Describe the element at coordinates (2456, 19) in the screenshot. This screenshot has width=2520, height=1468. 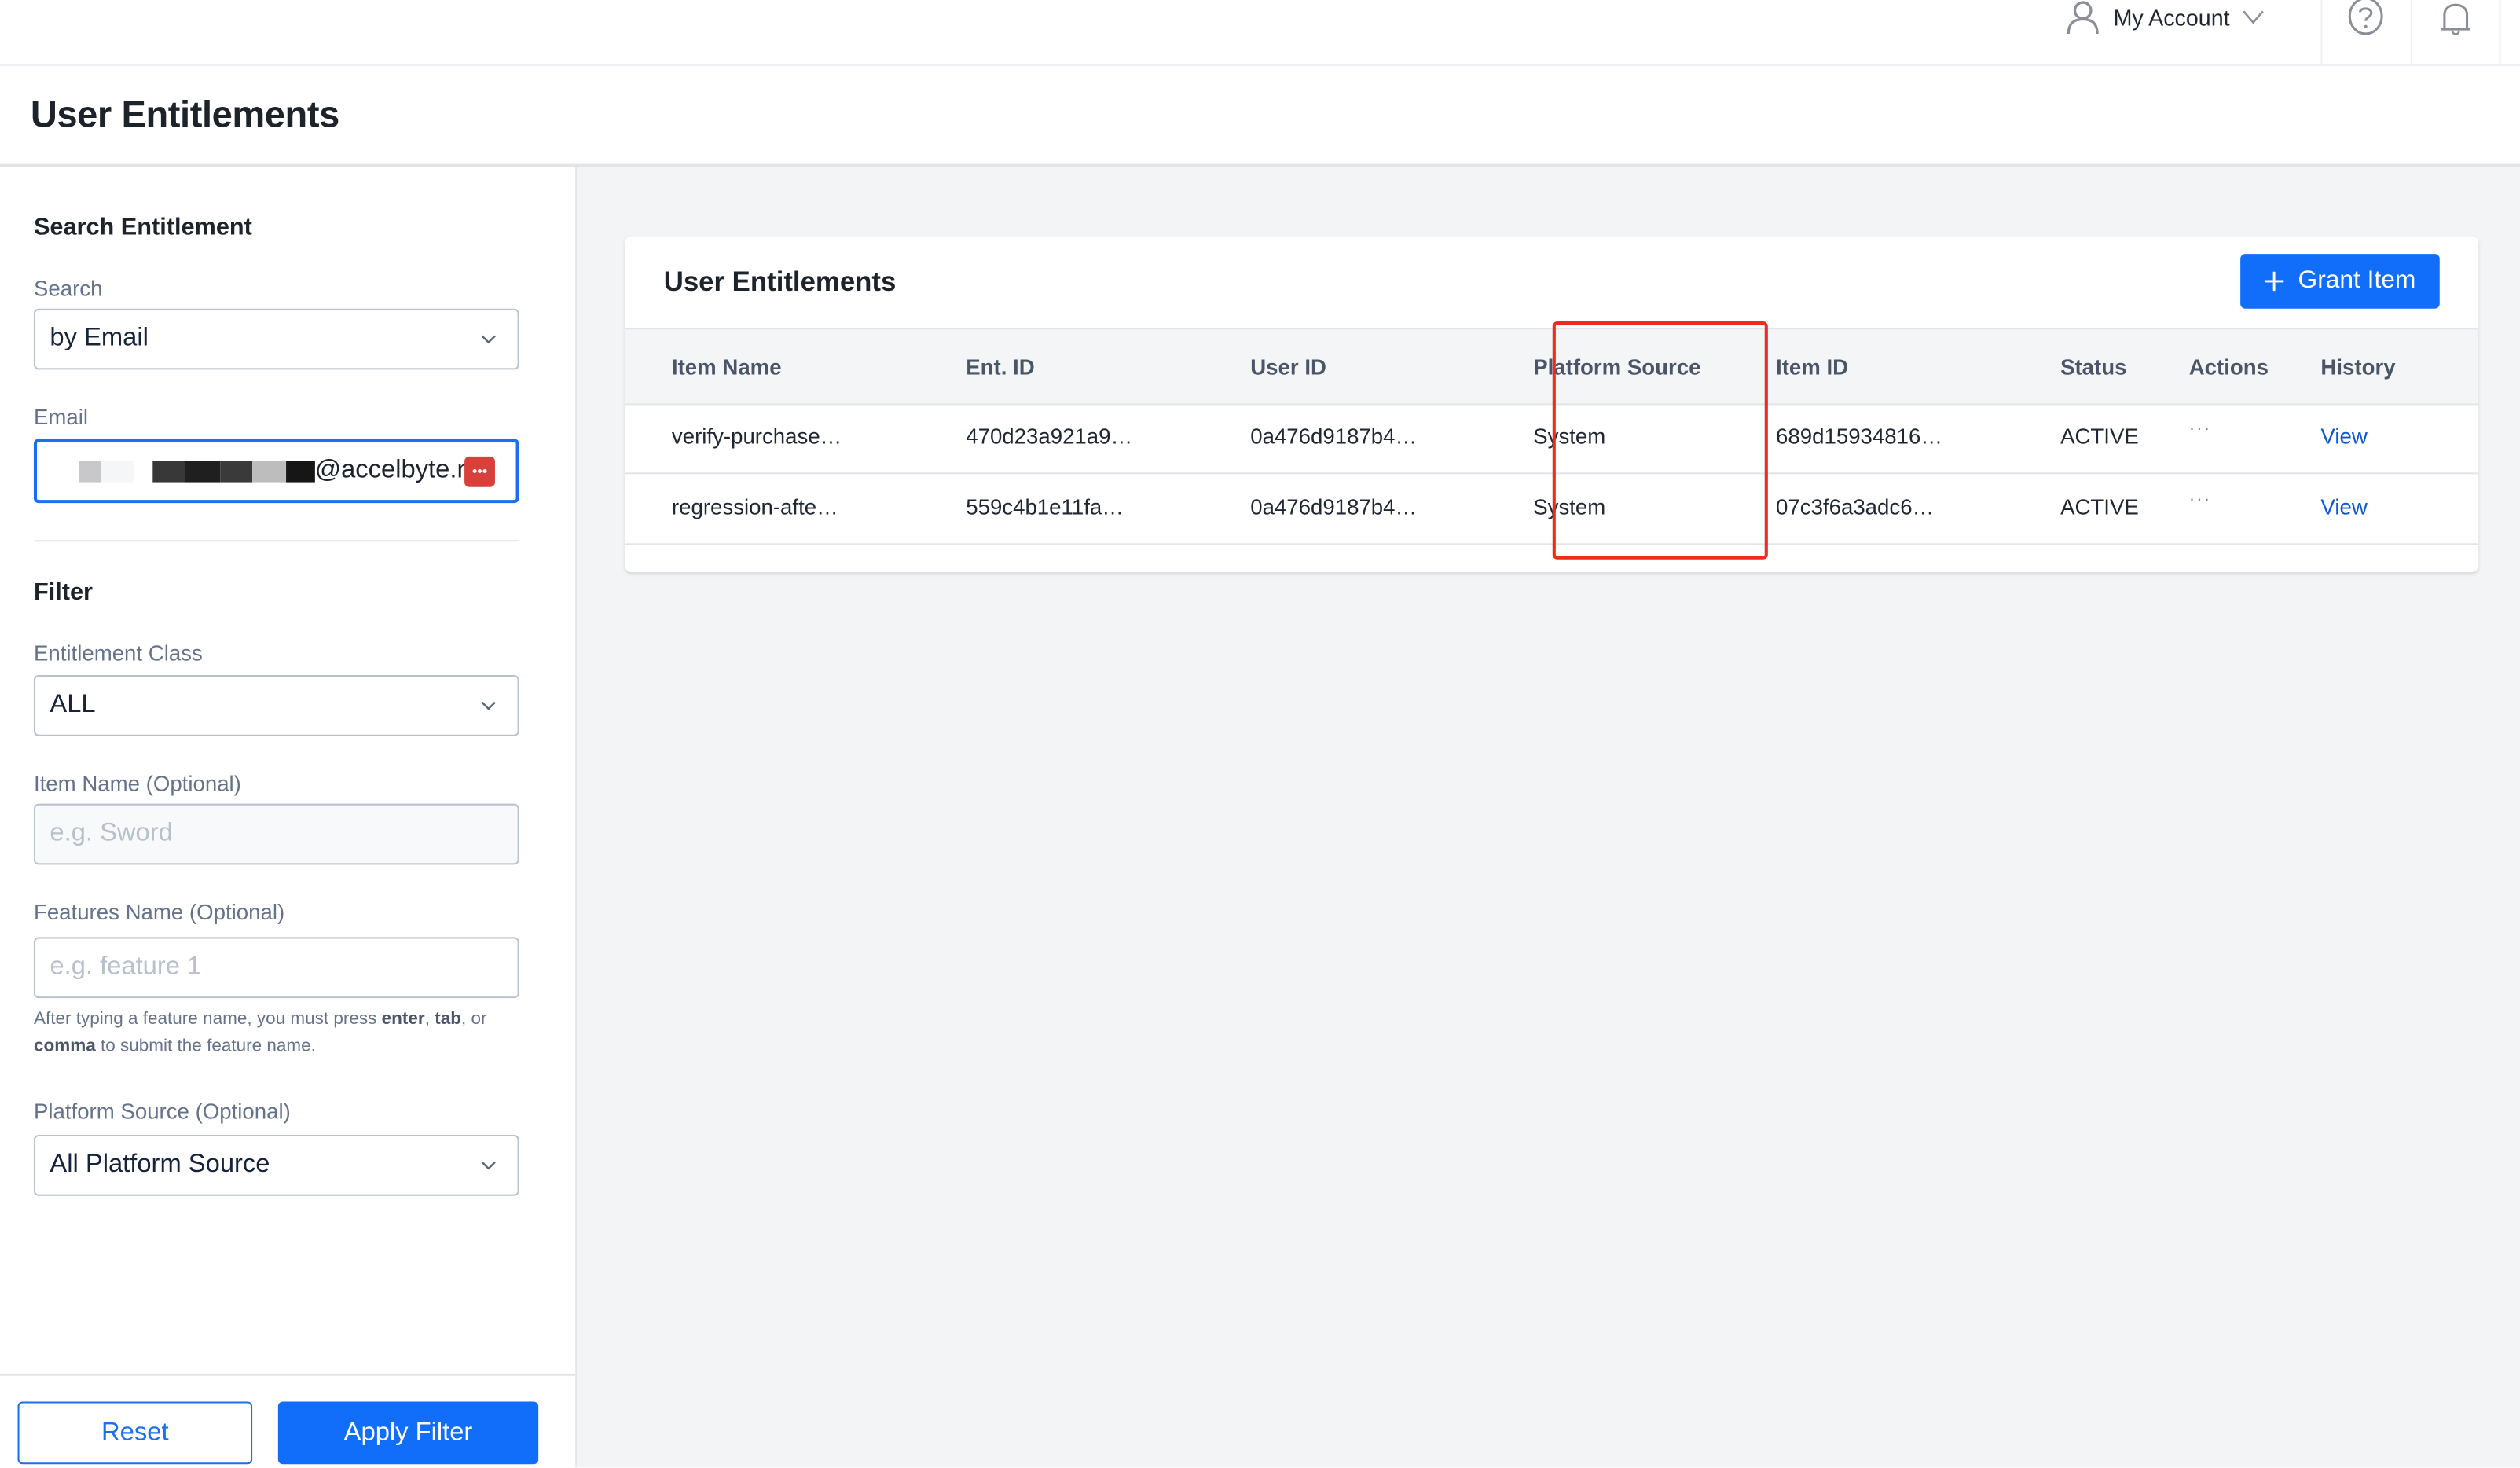
I see `bell-icon` at that location.